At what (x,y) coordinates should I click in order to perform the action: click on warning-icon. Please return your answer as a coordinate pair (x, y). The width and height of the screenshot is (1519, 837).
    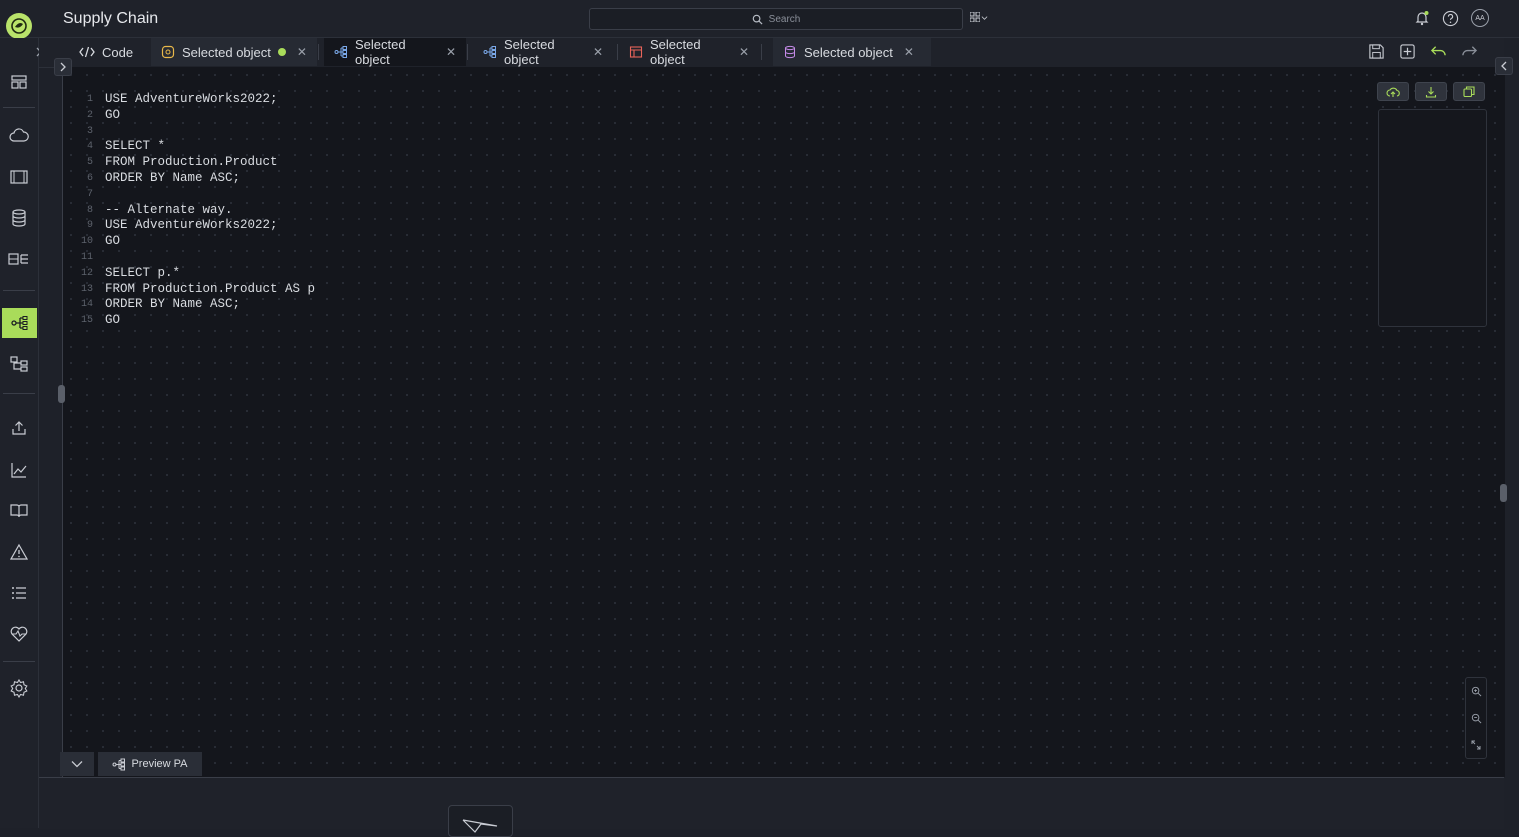
    Looking at the image, I should click on (19, 552).